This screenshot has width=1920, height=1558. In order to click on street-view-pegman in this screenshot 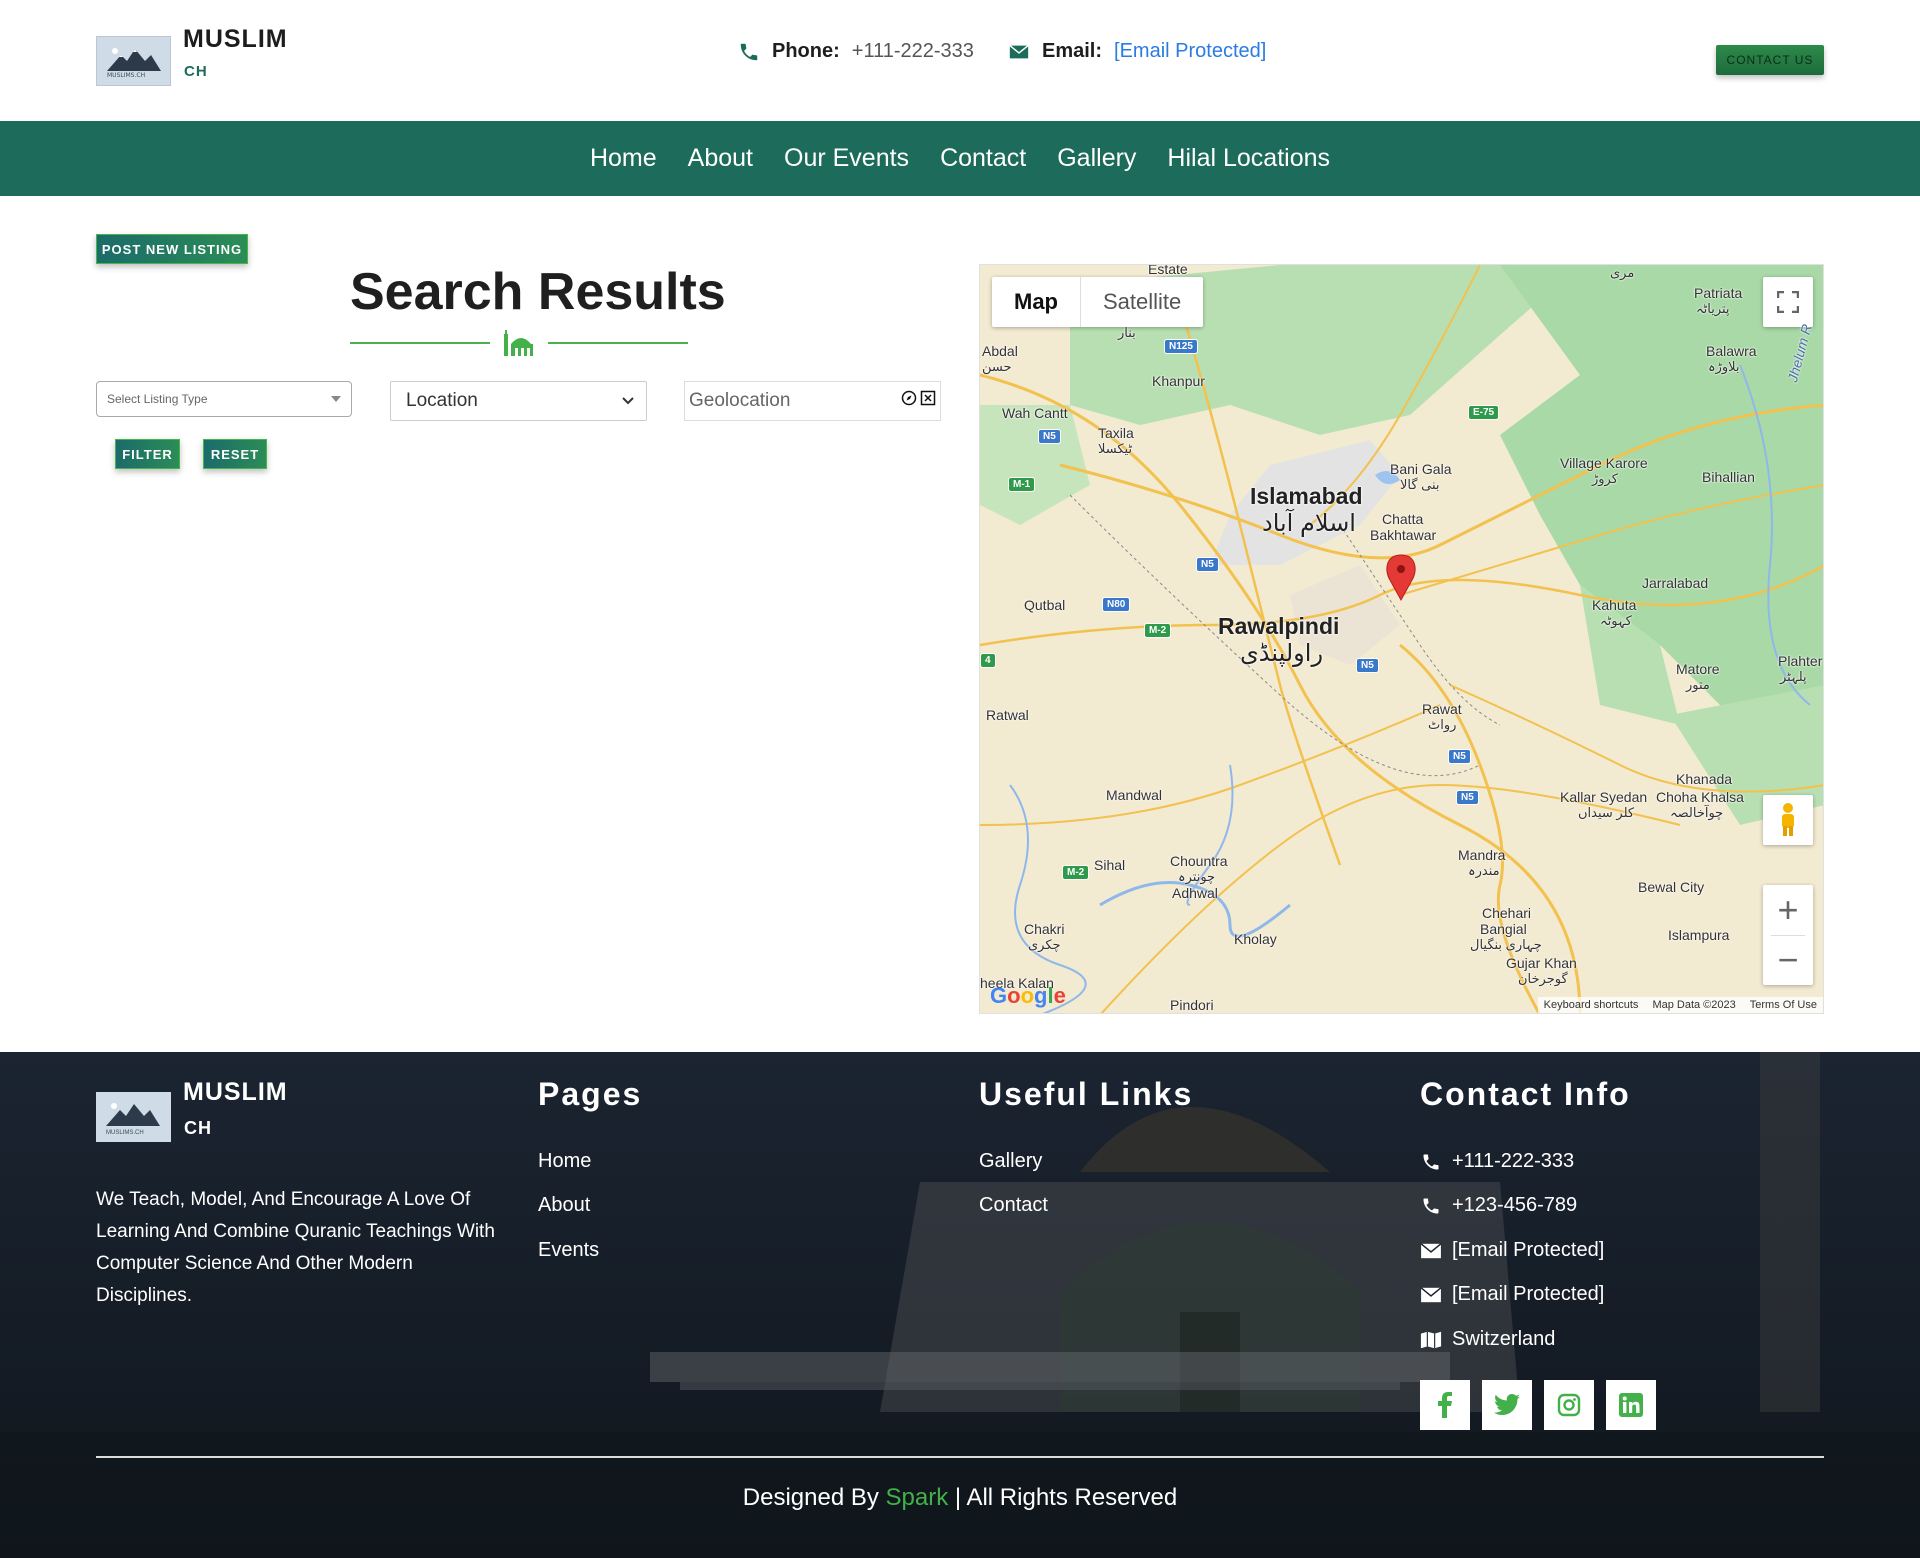, I will do `click(1788, 820)`.